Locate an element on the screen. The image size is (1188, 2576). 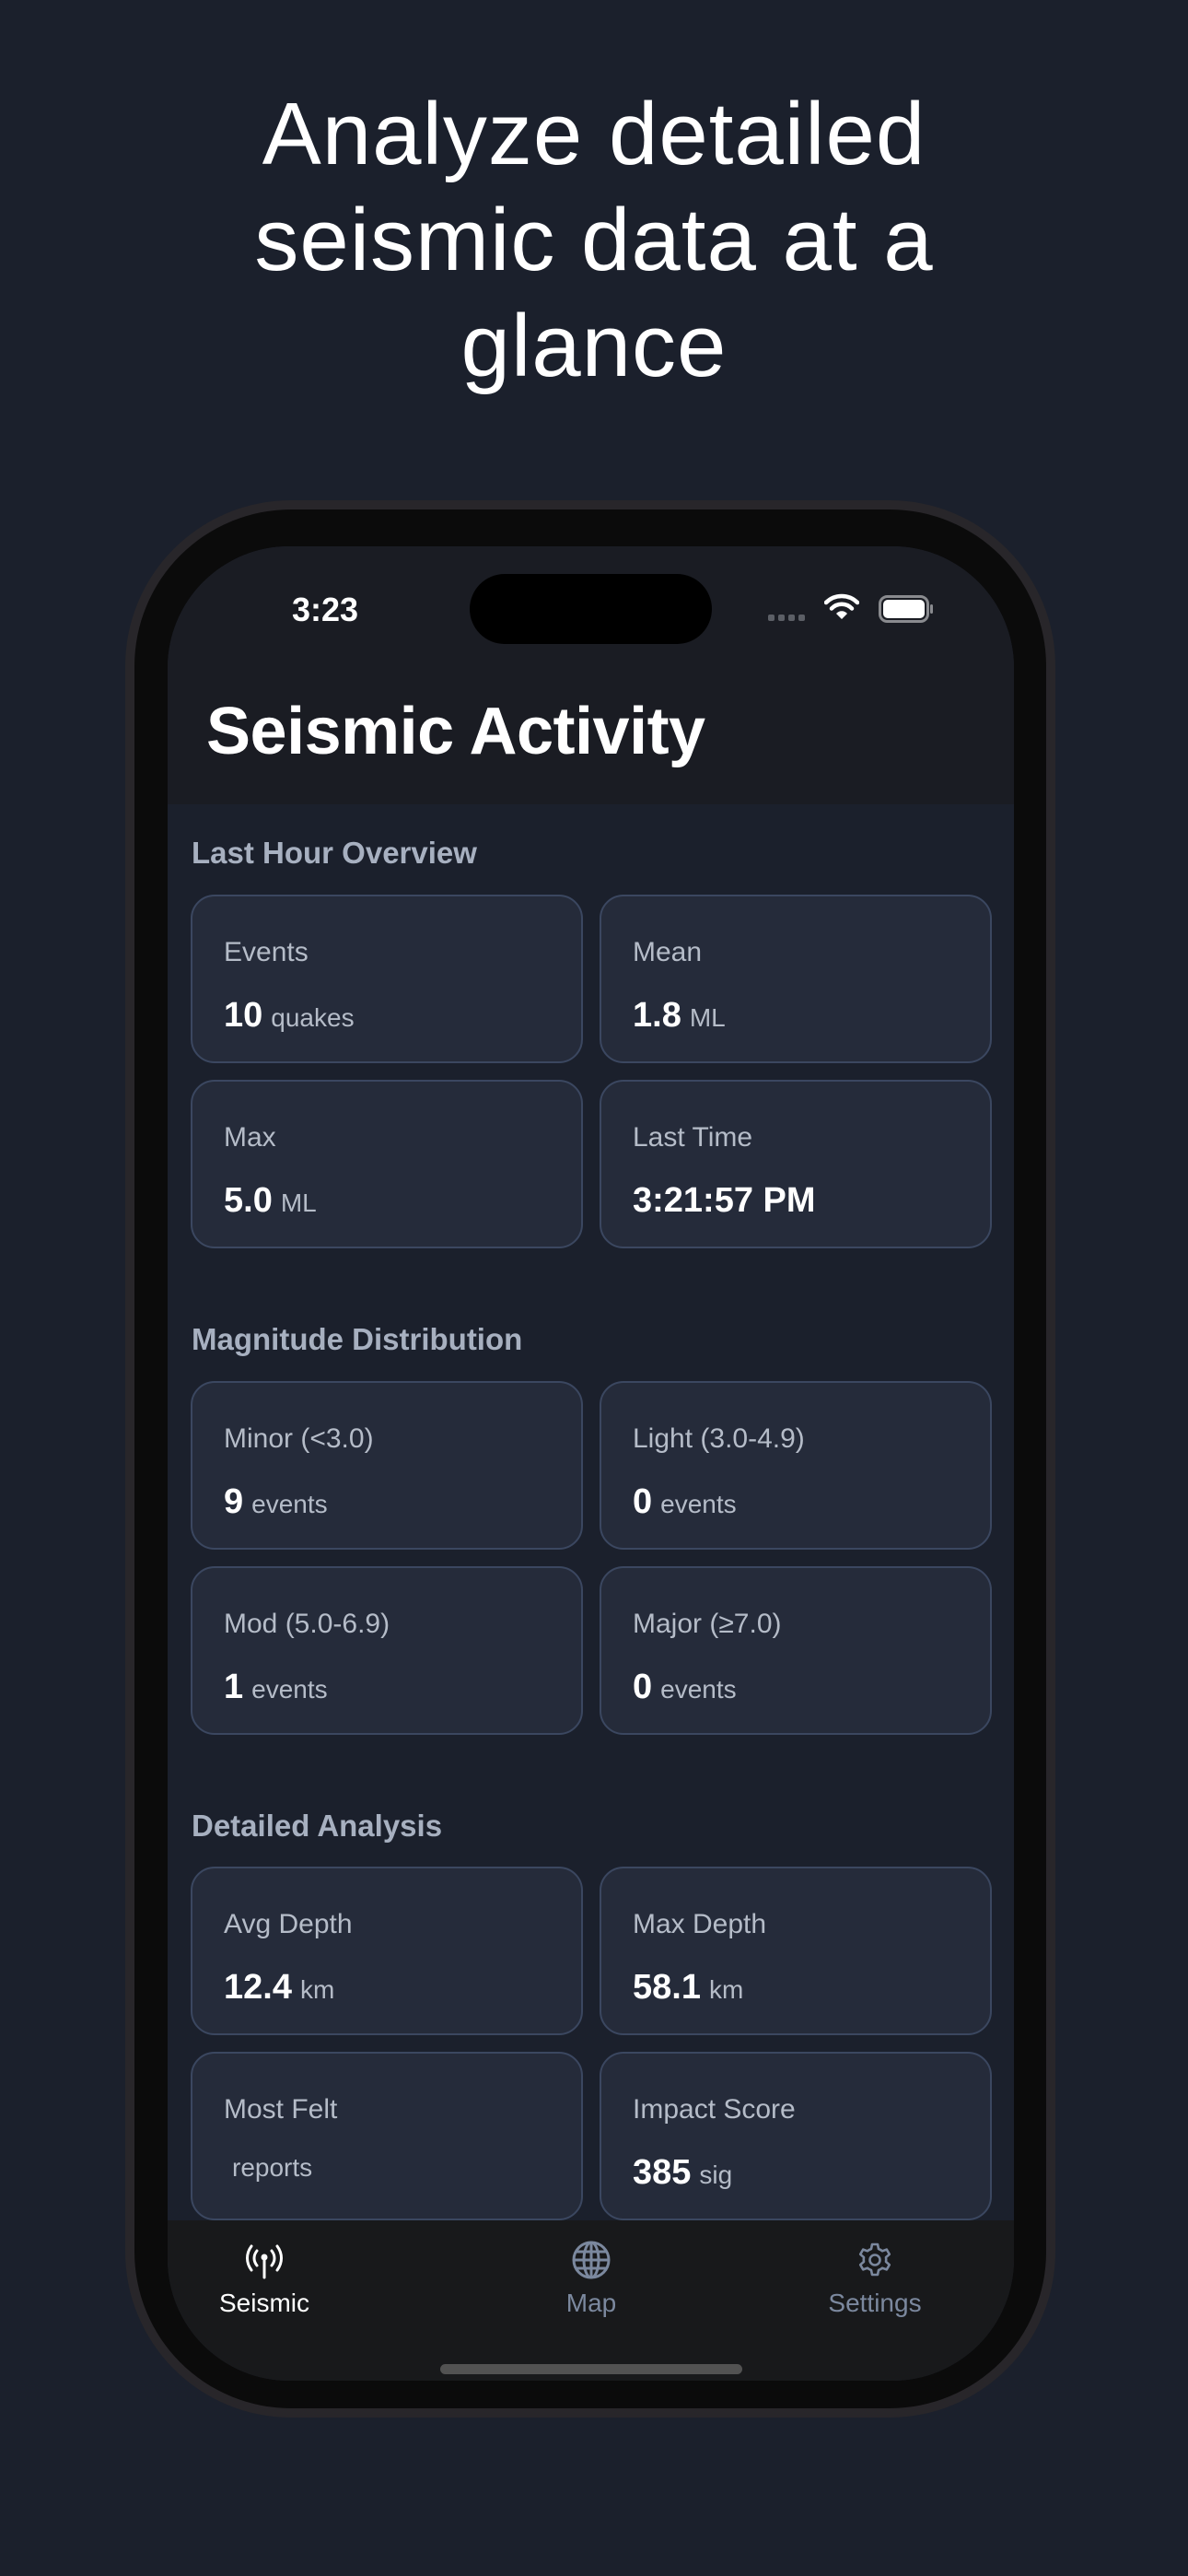
stat-card-minor: Minor (<3.0) 9 events is located at coordinates (387, 1465).